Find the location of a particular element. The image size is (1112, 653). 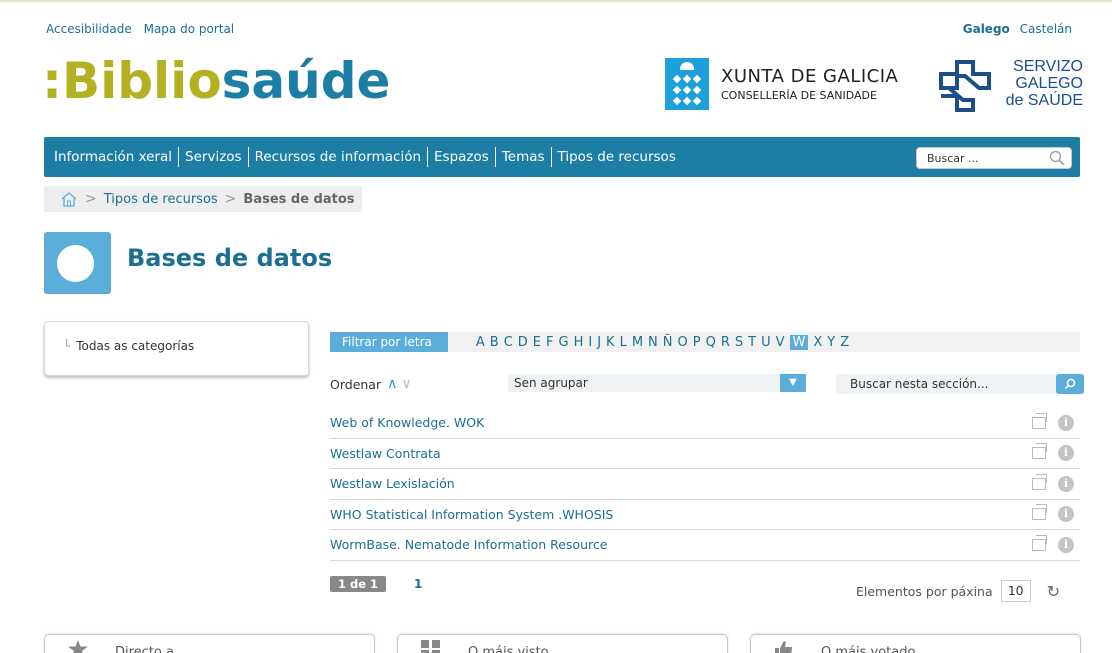

xunta-department: CONSELLERÍA DE SANIDADE is located at coordinates (799, 95).